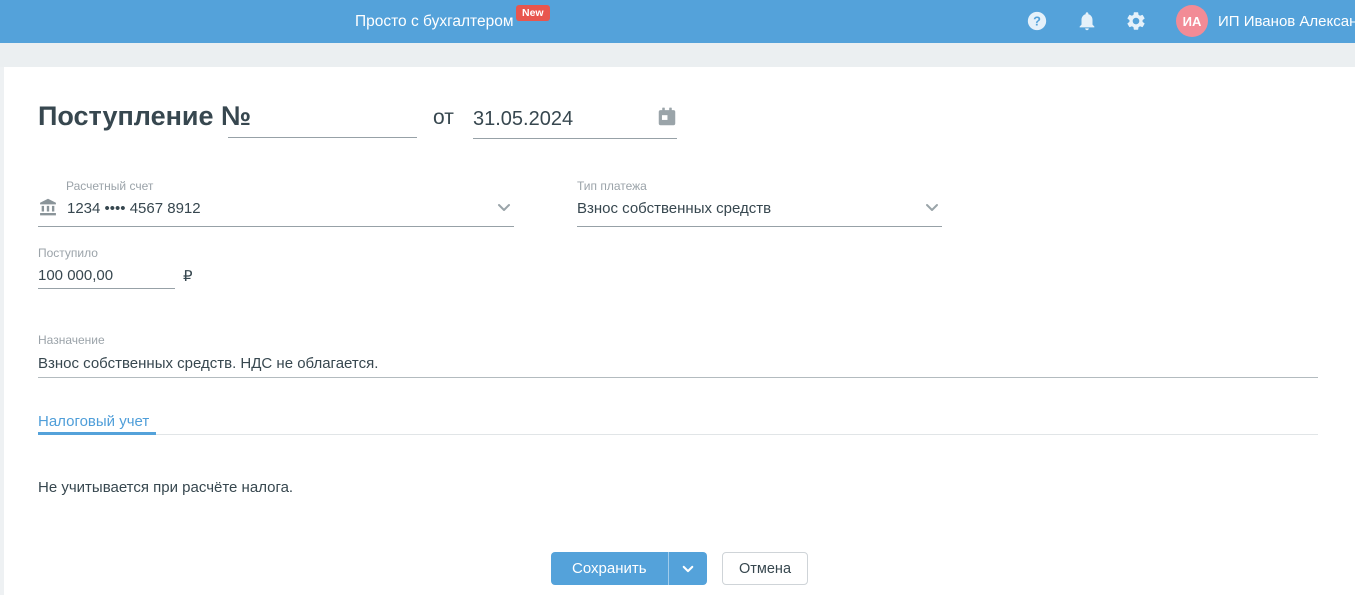  What do you see at coordinates (68, 253) in the screenshot?
I see `amount-label: Поступило` at bounding box center [68, 253].